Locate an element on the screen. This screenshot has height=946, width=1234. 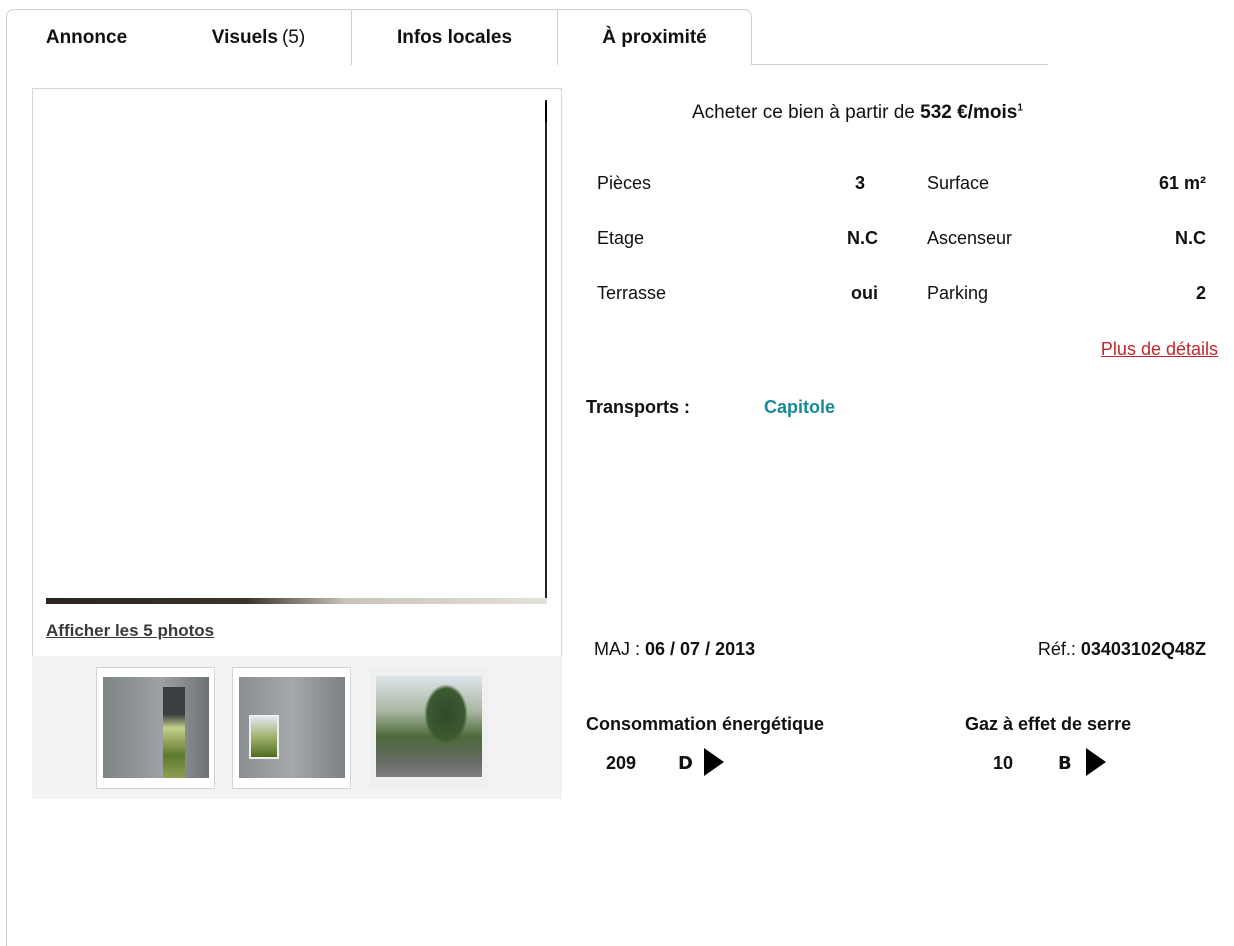
greenhouse-gas-title: Gaz à effet de serre is located at coordinates (1048, 724).